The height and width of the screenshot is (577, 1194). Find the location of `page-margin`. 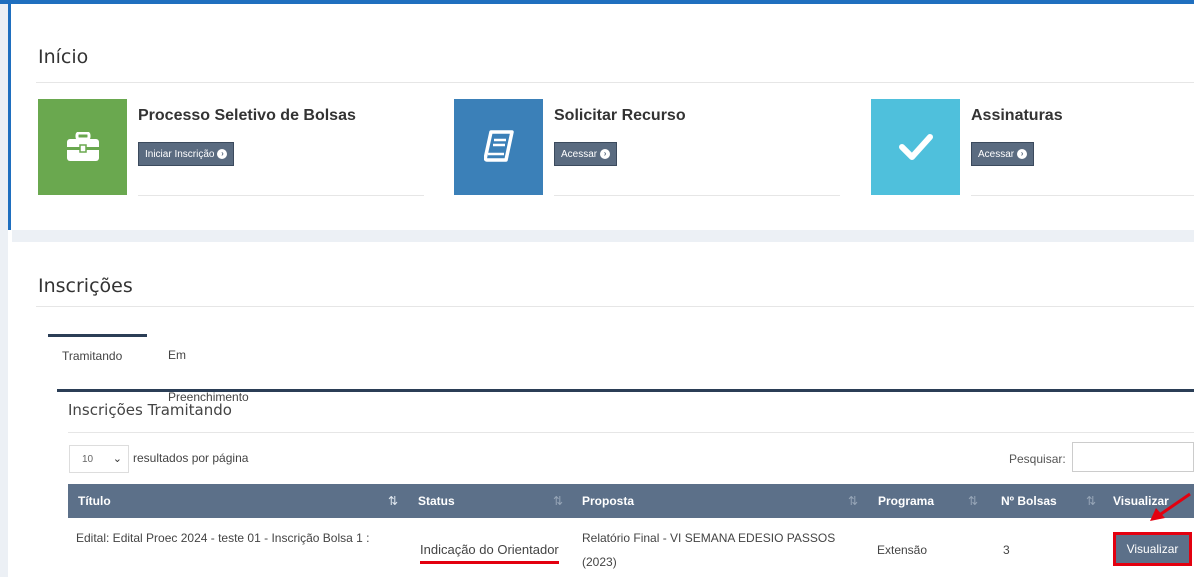

page-margin is located at coordinates (4, 288).